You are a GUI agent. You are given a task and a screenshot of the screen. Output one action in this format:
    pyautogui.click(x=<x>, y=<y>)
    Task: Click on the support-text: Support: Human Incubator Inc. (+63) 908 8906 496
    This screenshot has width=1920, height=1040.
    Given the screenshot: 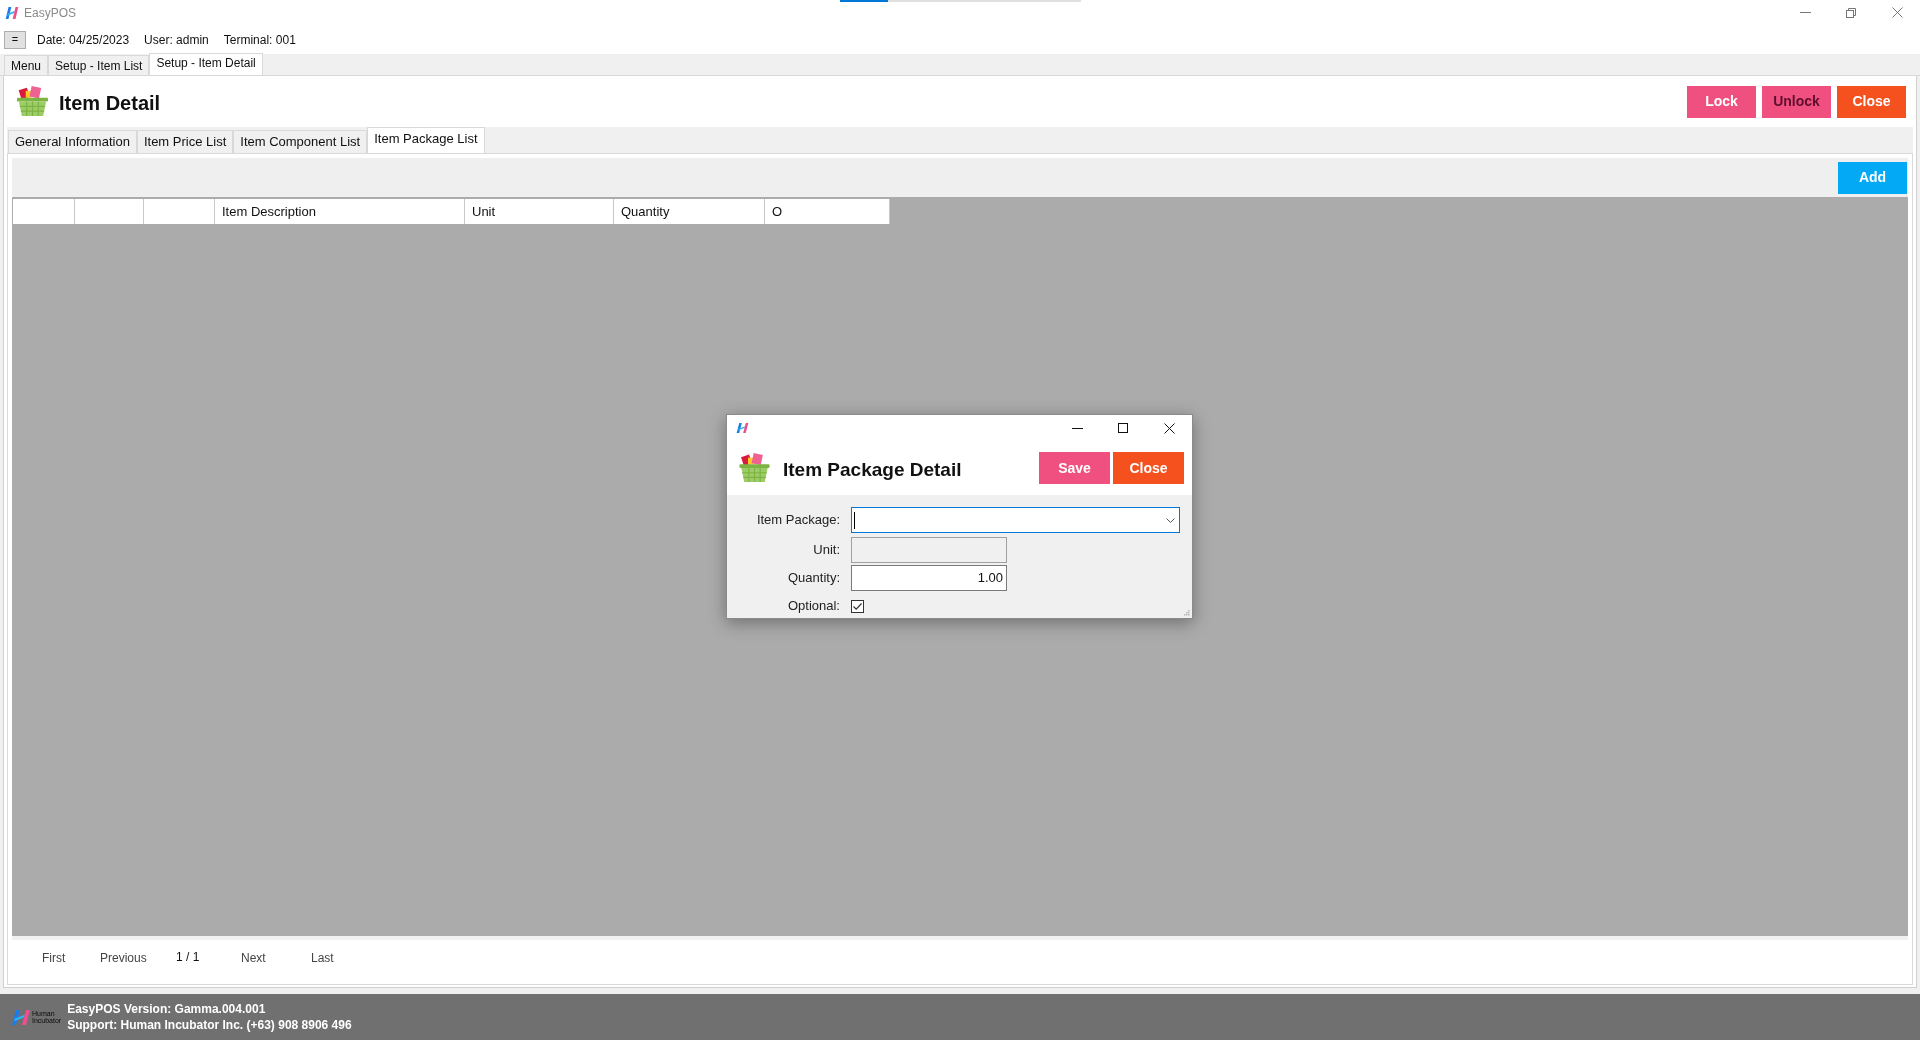 What is the action you would take?
    pyautogui.click(x=209, y=1025)
    